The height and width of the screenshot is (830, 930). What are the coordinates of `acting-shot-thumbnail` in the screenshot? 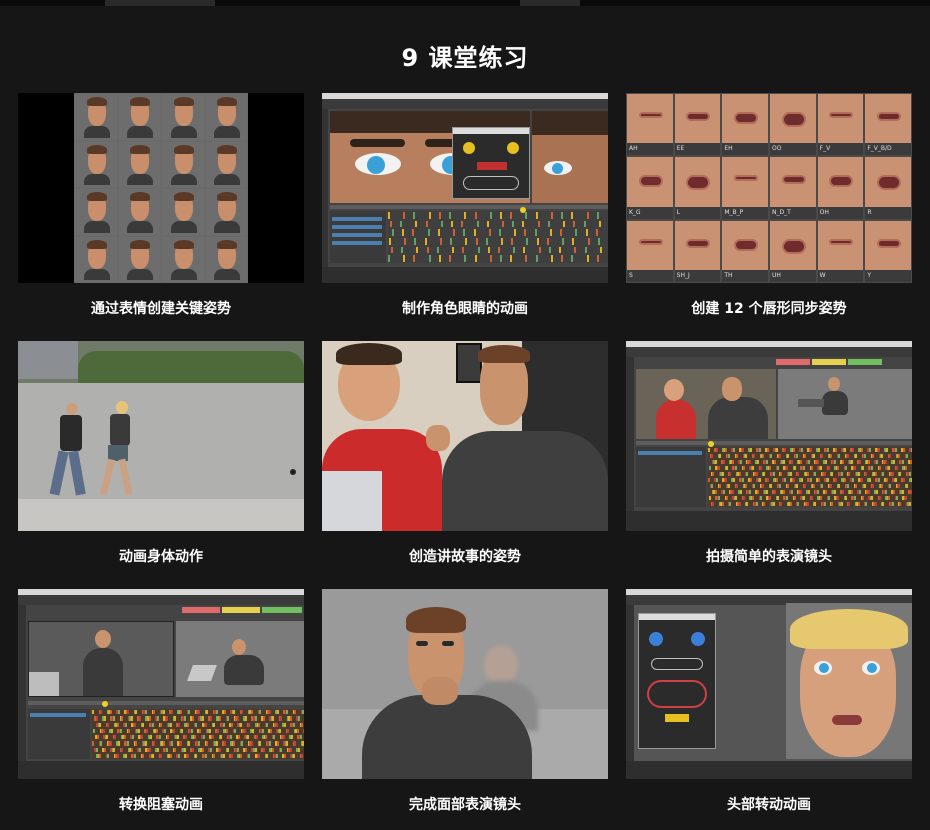 It's located at (769, 436).